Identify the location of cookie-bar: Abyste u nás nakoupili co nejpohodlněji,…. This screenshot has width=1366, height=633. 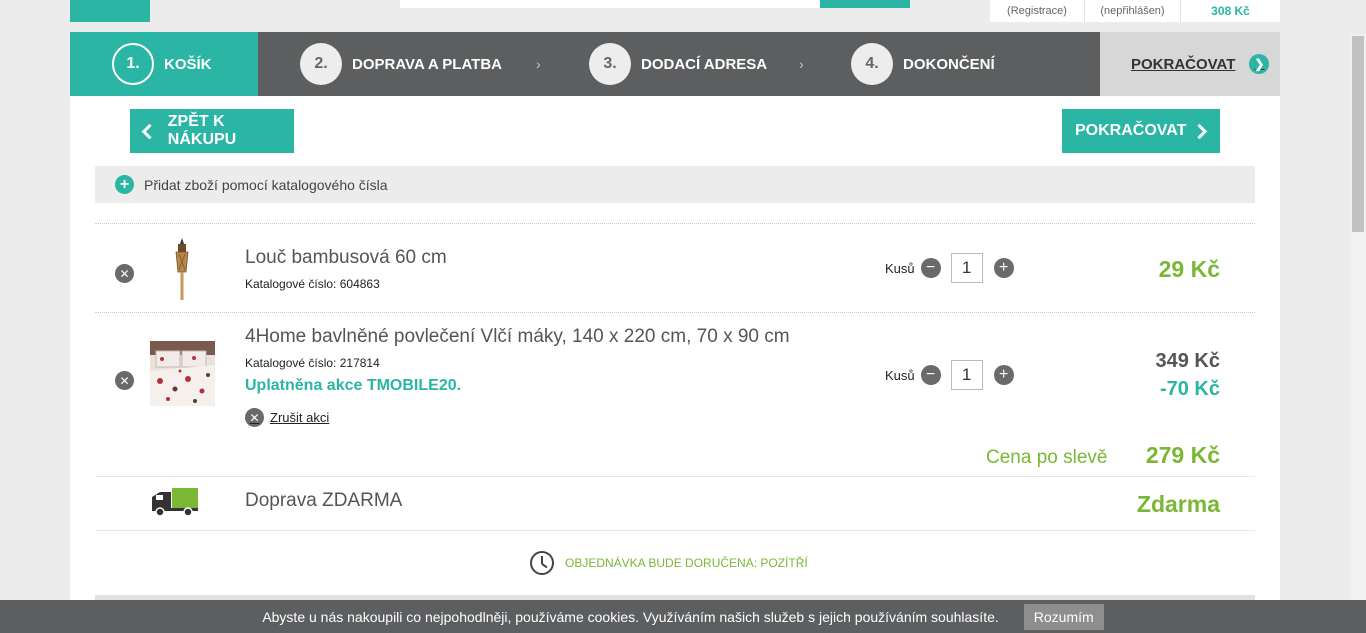
(683, 616).